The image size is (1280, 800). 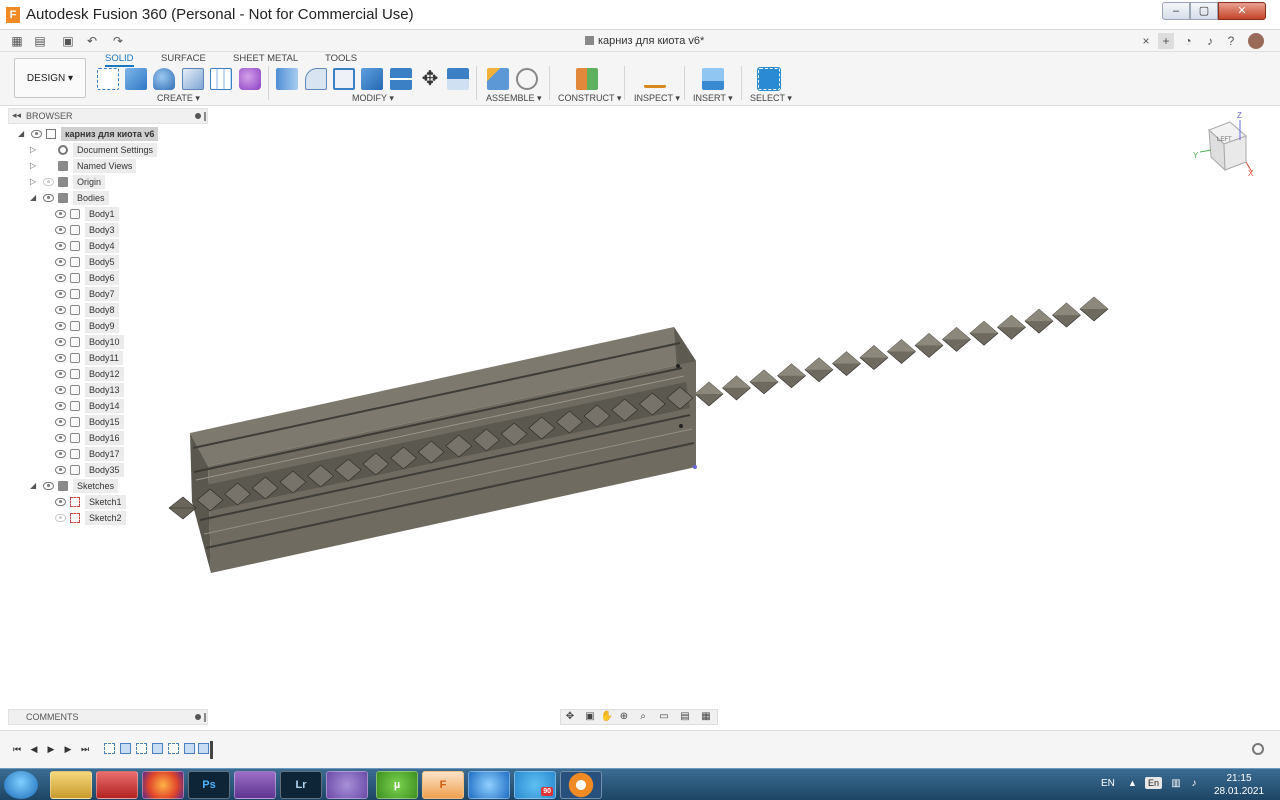 I want to click on insert-image-icon, so click(x=713, y=79).